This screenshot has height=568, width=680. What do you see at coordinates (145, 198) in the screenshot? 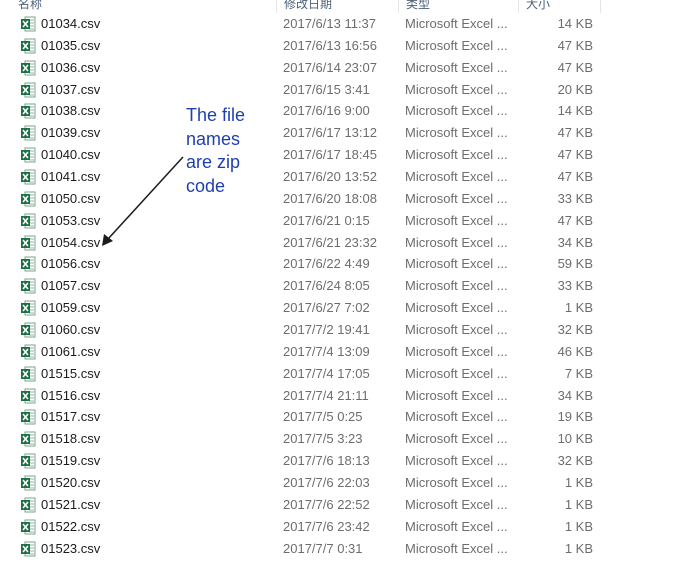
I see `arrow-line` at bounding box center [145, 198].